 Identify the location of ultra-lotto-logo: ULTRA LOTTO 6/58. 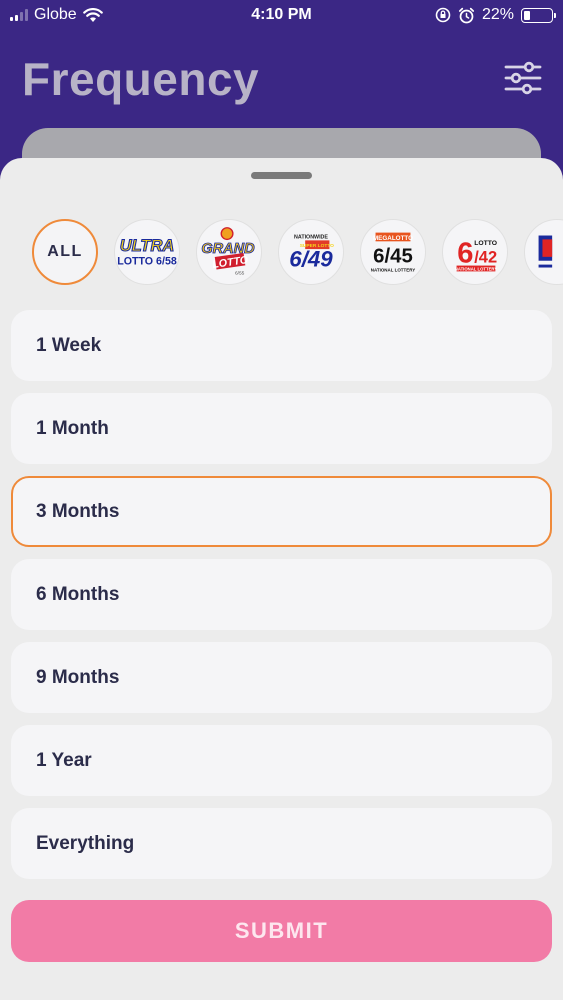
(147, 252).